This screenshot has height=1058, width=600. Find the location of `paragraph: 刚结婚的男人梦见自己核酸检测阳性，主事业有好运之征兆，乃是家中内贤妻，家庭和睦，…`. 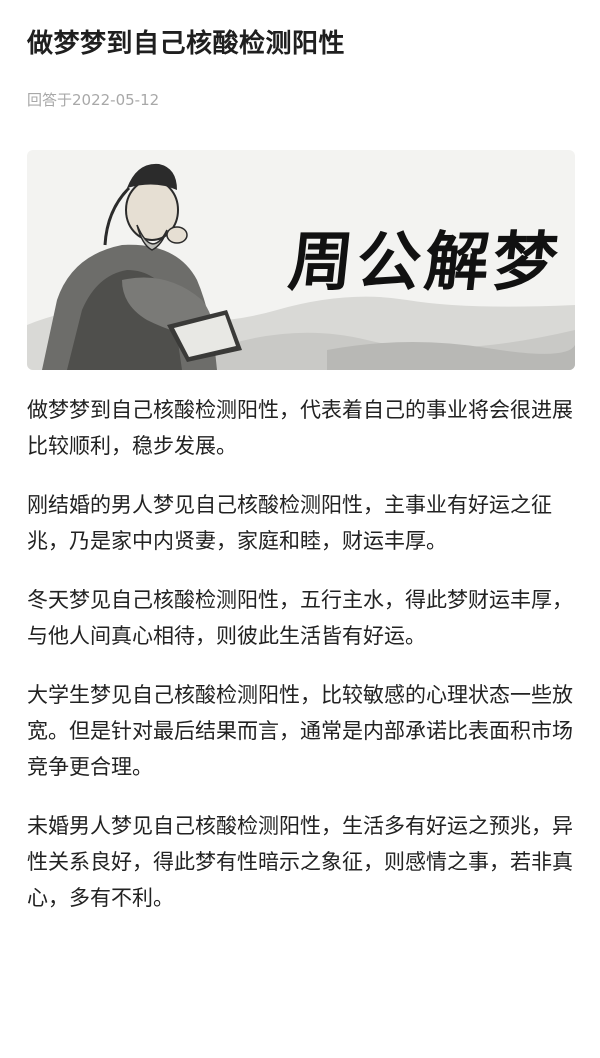

paragraph: 刚结婚的男人梦见自己核酸检测阳性，主事业有好运之征兆，乃是家中内贤妻，家庭和睦，… is located at coordinates (289, 523).